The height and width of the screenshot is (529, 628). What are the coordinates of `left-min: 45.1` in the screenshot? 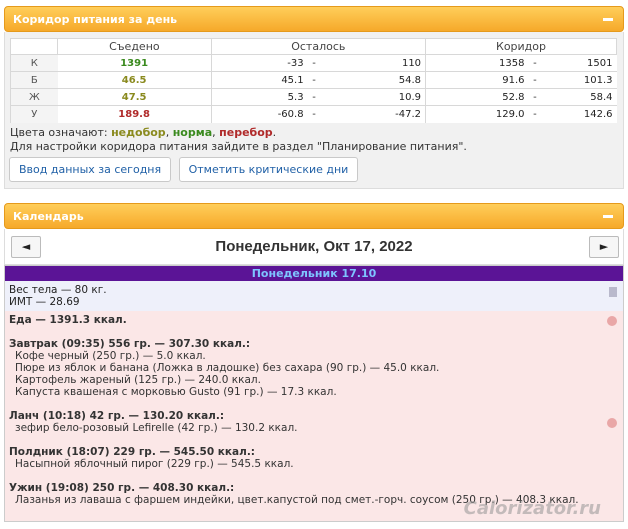 It's located at (259, 80).